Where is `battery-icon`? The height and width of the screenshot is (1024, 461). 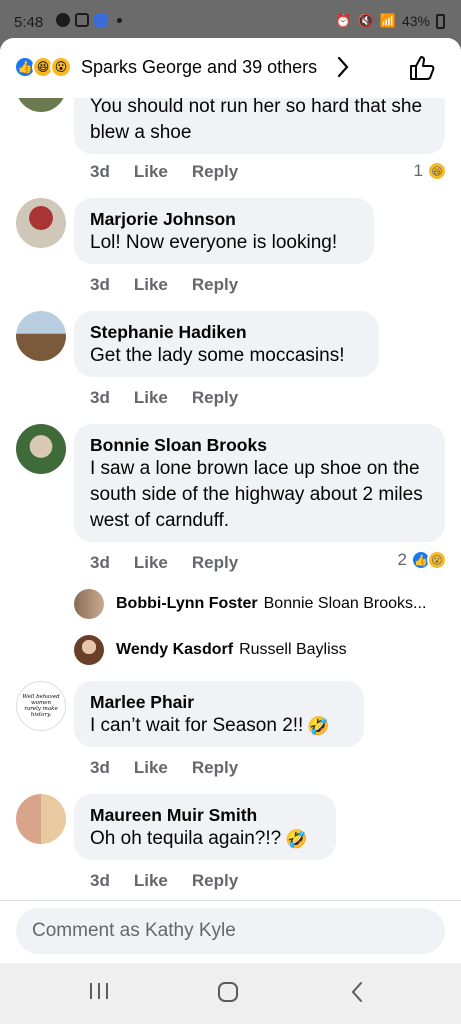 battery-icon is located at coordinates (440, 21).